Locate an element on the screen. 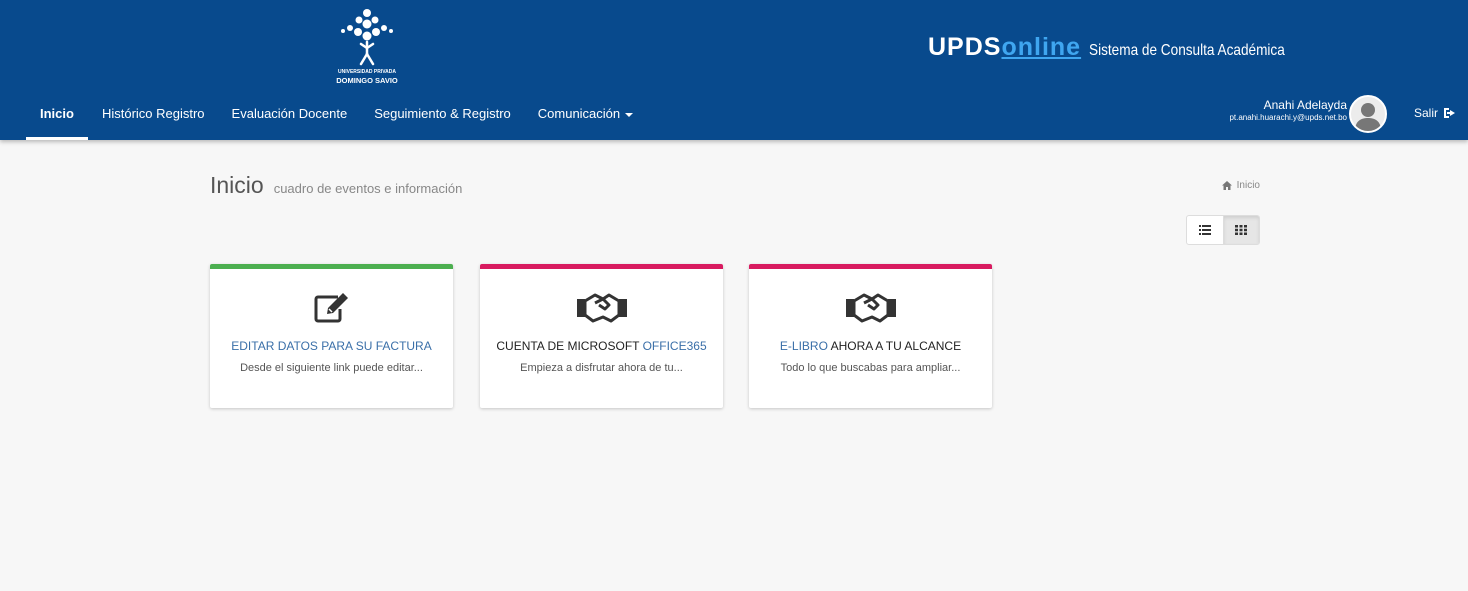 The width and height of the screenshot is (1468, 591). card-title: CUENTA DE MICROSOFT OFFICE365 is located at coordinates (601, 346).